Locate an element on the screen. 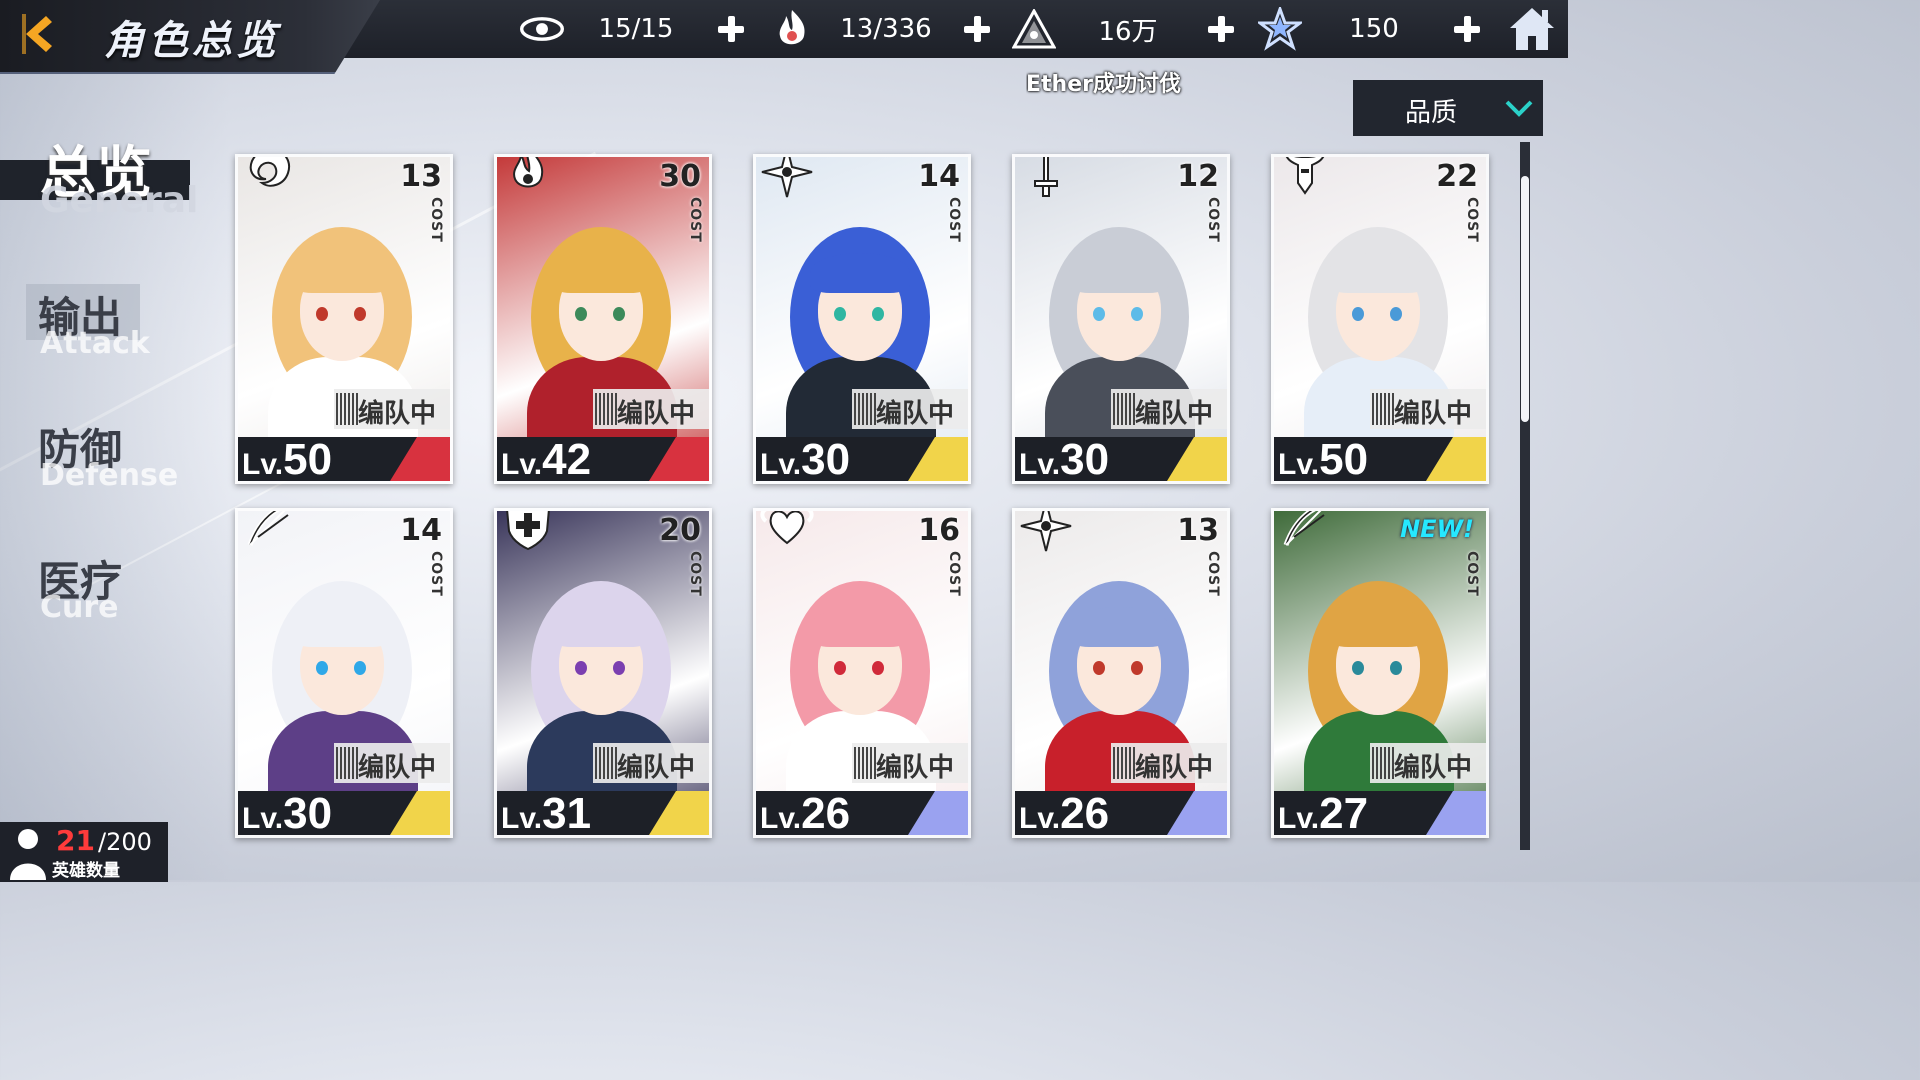  character-card: 20 COST 编队中 Lv.31 is located at coordinates (603, 673).